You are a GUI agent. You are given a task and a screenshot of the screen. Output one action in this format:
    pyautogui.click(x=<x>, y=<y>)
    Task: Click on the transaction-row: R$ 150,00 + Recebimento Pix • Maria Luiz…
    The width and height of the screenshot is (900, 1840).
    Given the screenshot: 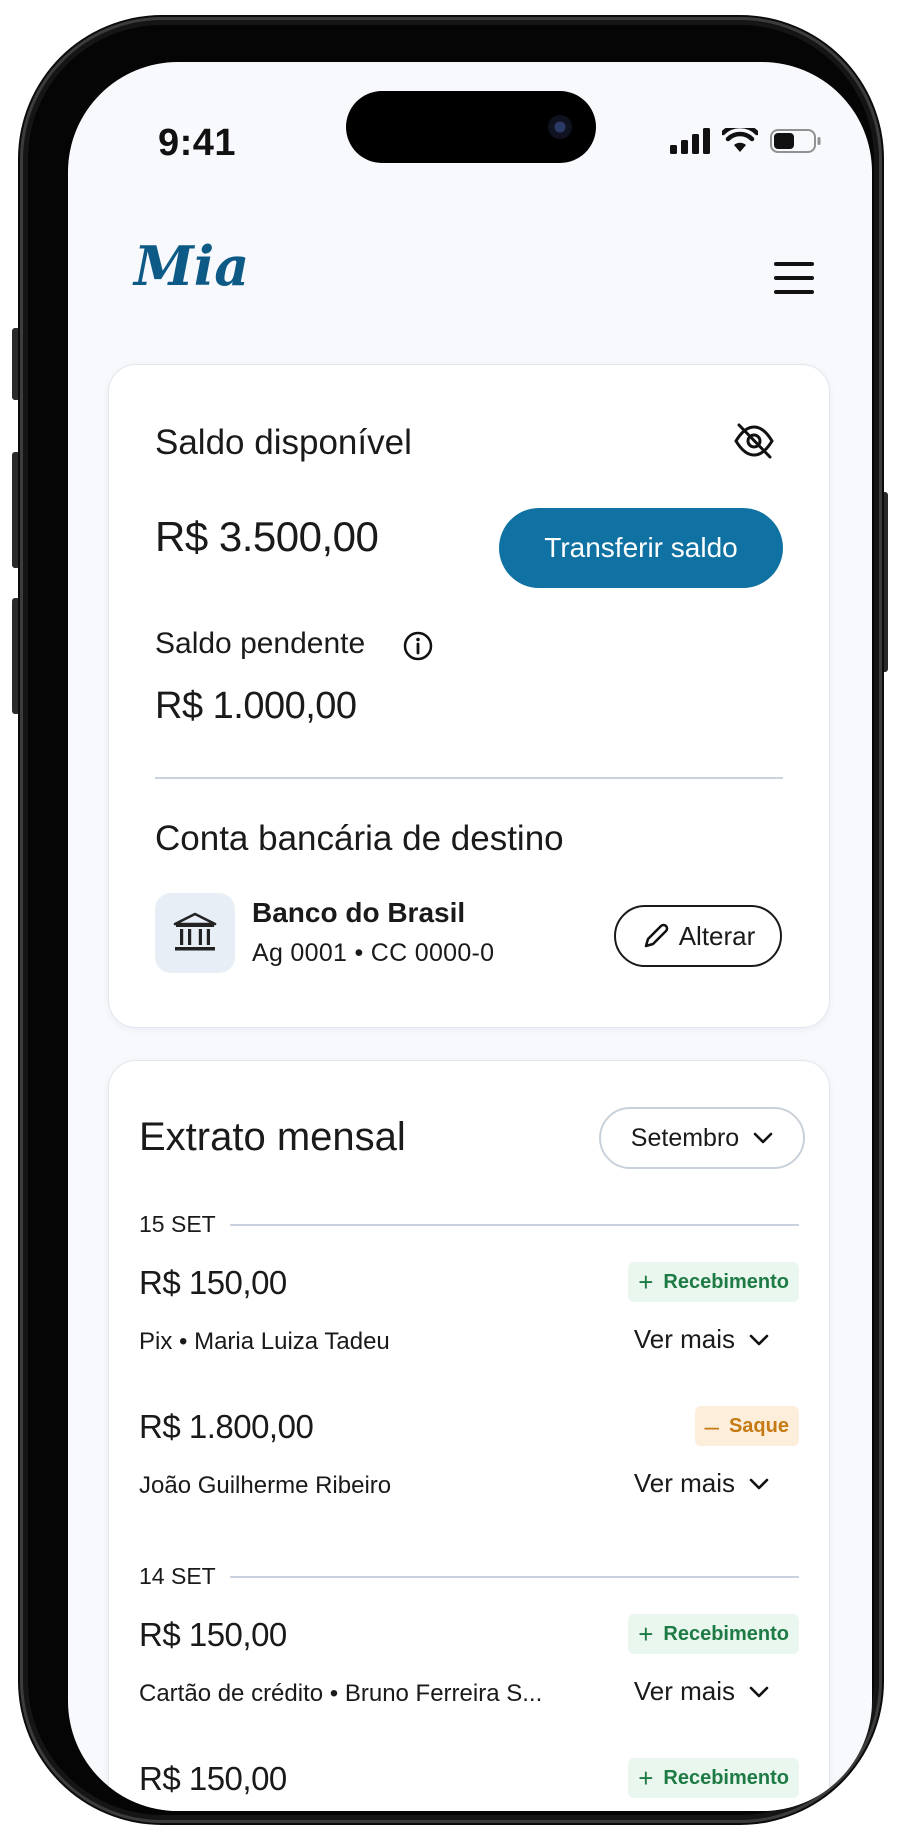 What is the action you would take?
    pyautogui.click(x=469, y=1333)
    